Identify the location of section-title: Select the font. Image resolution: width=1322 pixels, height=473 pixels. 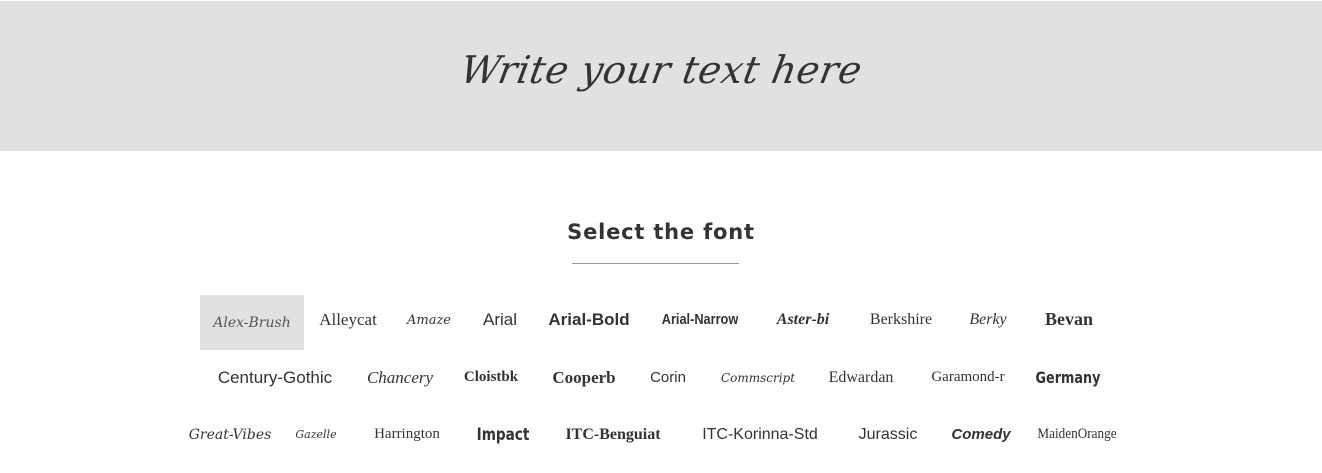
(661, 232).